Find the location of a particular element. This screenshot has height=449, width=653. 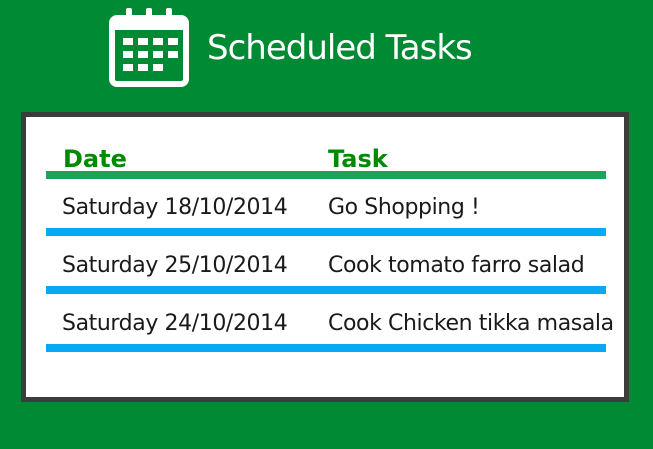

column-header-date: Date is located at coordinates (95, 159).